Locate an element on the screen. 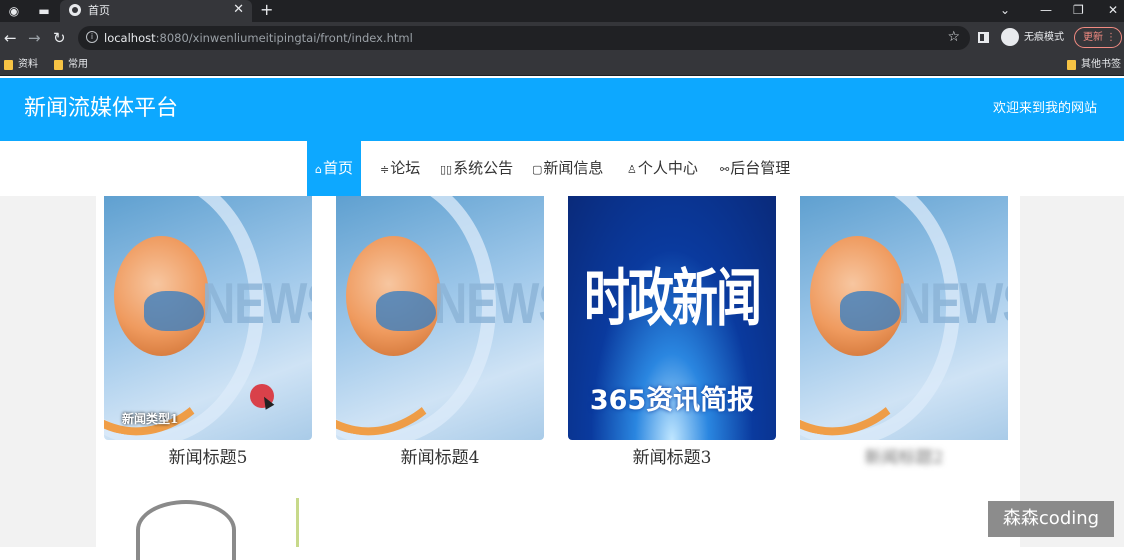 The width and height of the screenshot is (1124, 560). nav-item-home: ⌂首页 is located at coordinates (334, 168).